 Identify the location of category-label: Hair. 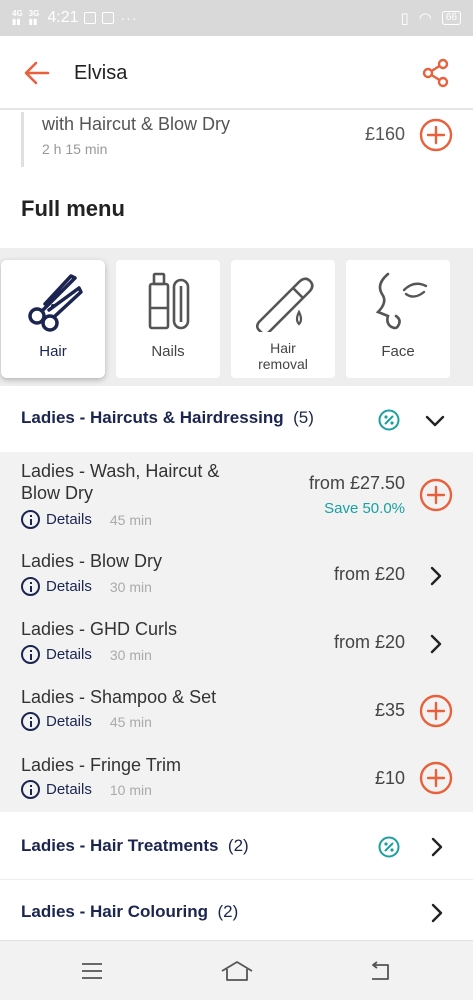
(53, 351).